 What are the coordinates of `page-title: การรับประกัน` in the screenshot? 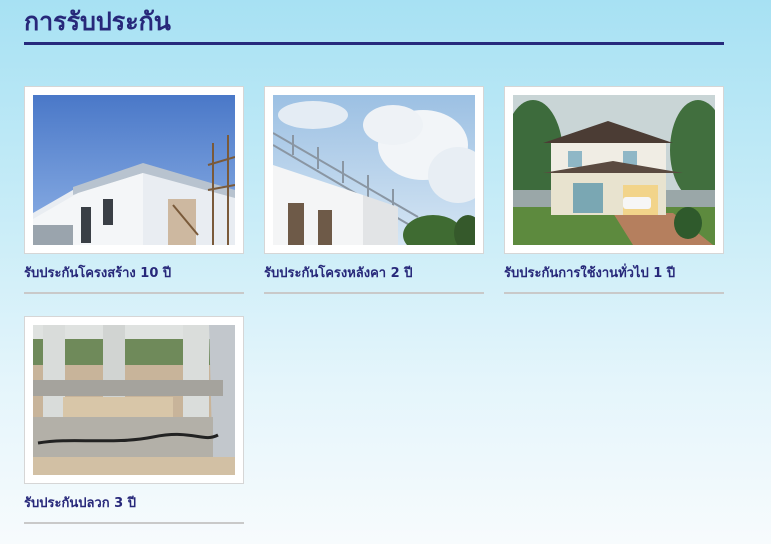 It's located at (97, 21).